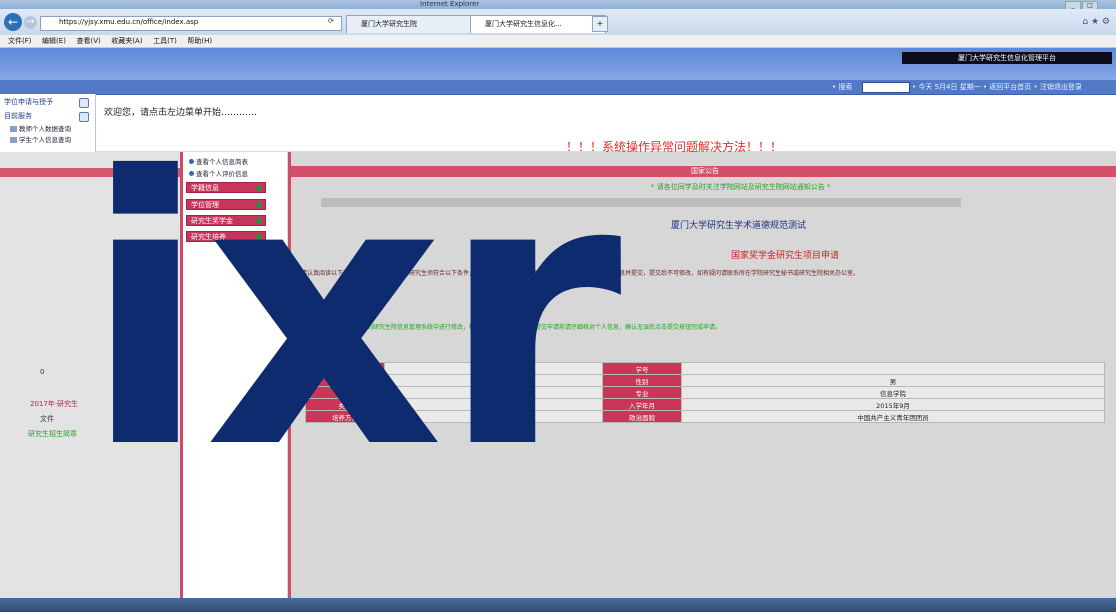  What do you see at coordinates (205, 205) in the screenshot?
I see `menu-label: 学位管理` at bounding box center [205, 205].